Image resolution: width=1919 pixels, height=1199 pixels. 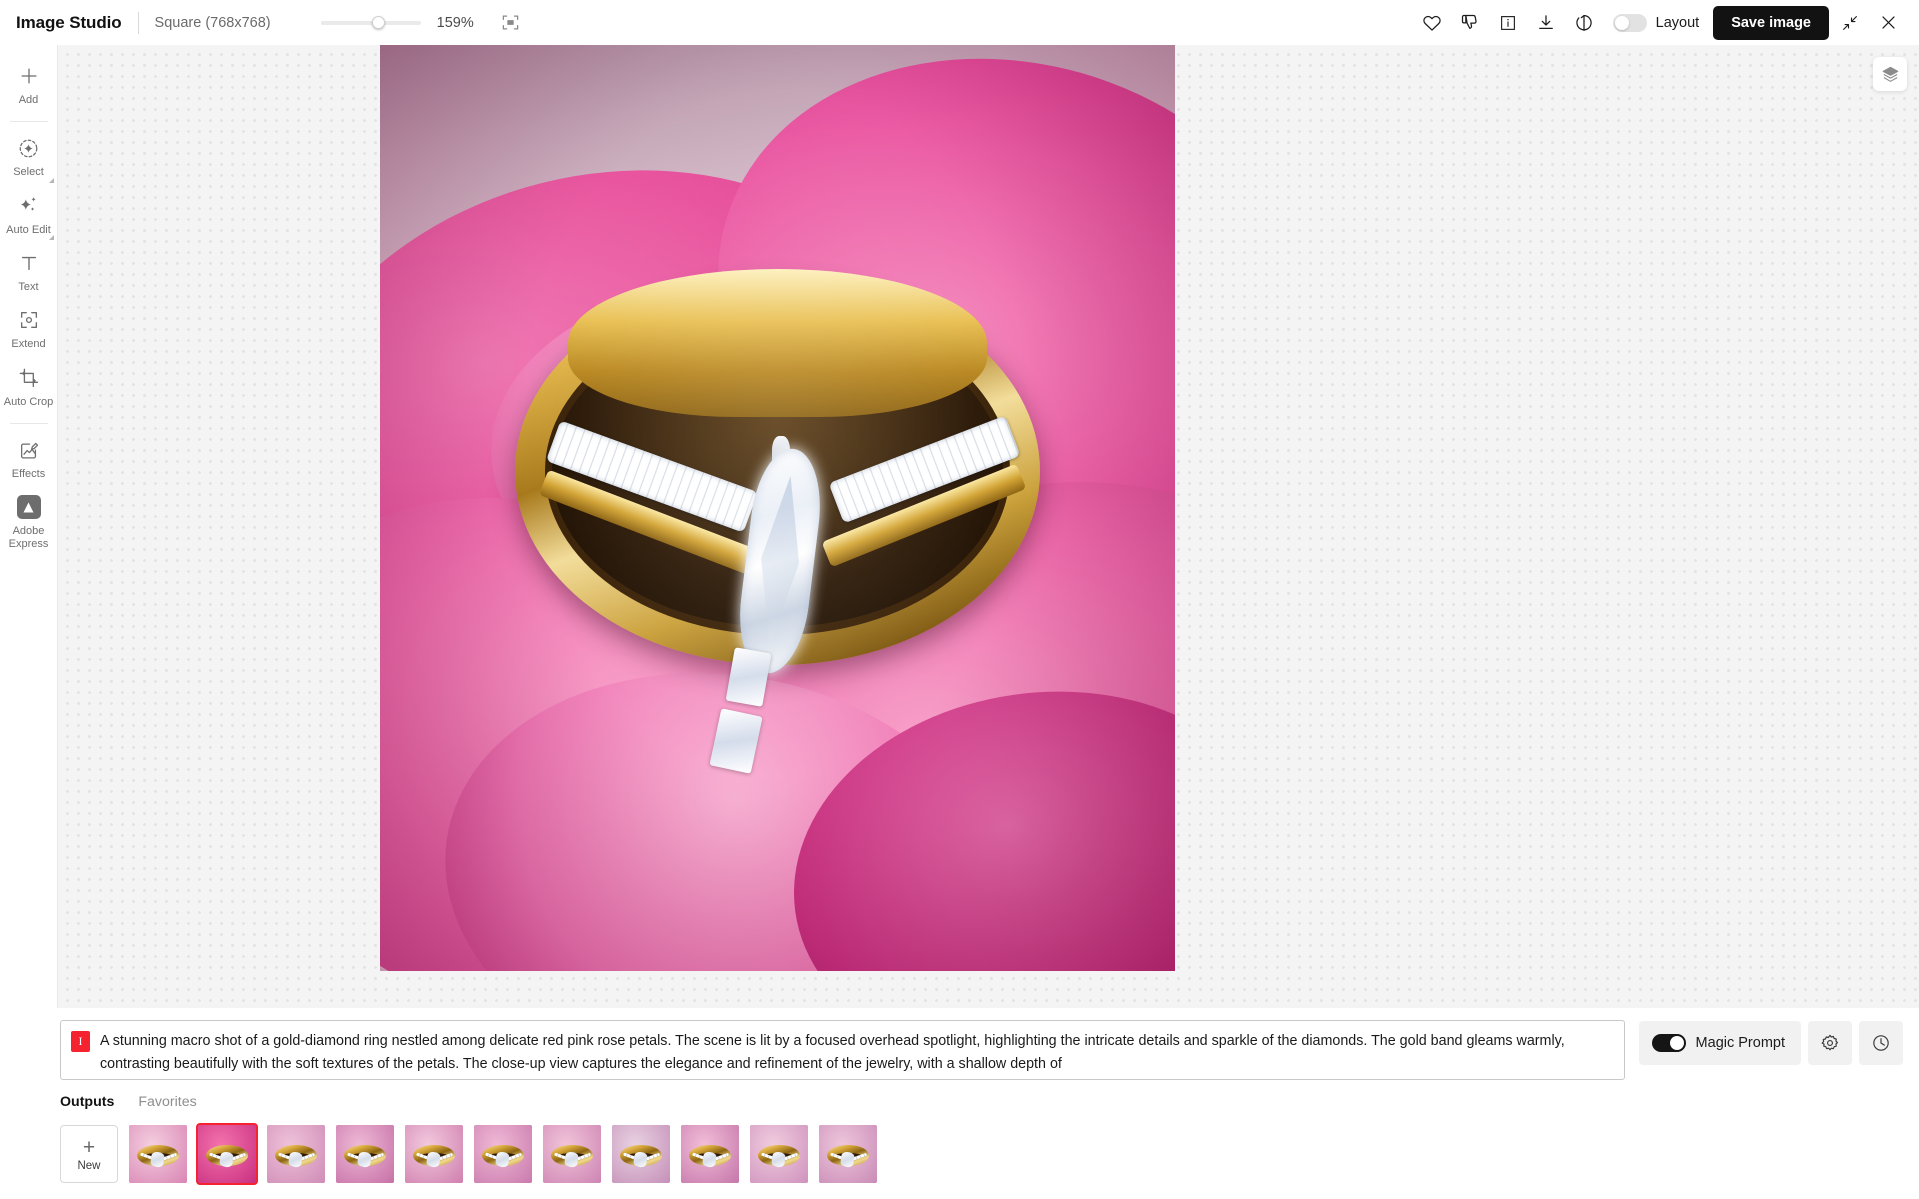 I want to click on clock-history-icon, so click(x=1881, y=1043).